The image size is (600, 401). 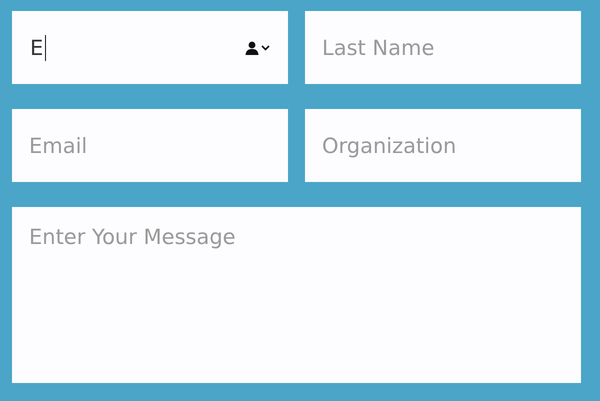 I want to click on text-field: Last Name, so click(x=443, y=47).